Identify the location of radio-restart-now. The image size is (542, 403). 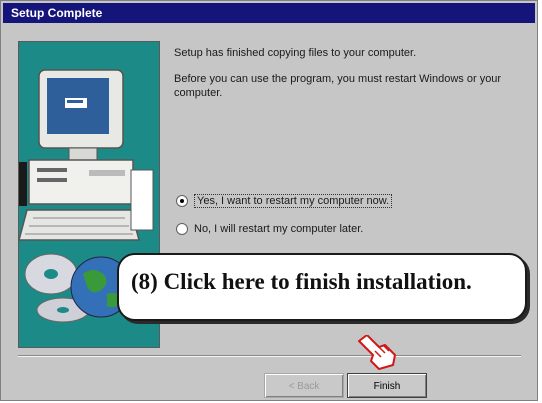
(182, 201).